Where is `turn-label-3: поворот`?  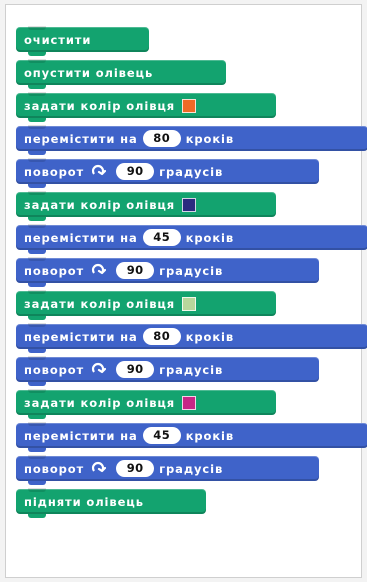 turn-label-3: поворот is located at coordinates (54, 369).